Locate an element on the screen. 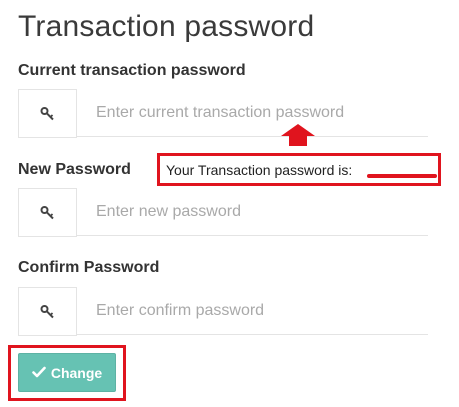  current-password-label: Current transaction password is located at coordinates (132, 70).